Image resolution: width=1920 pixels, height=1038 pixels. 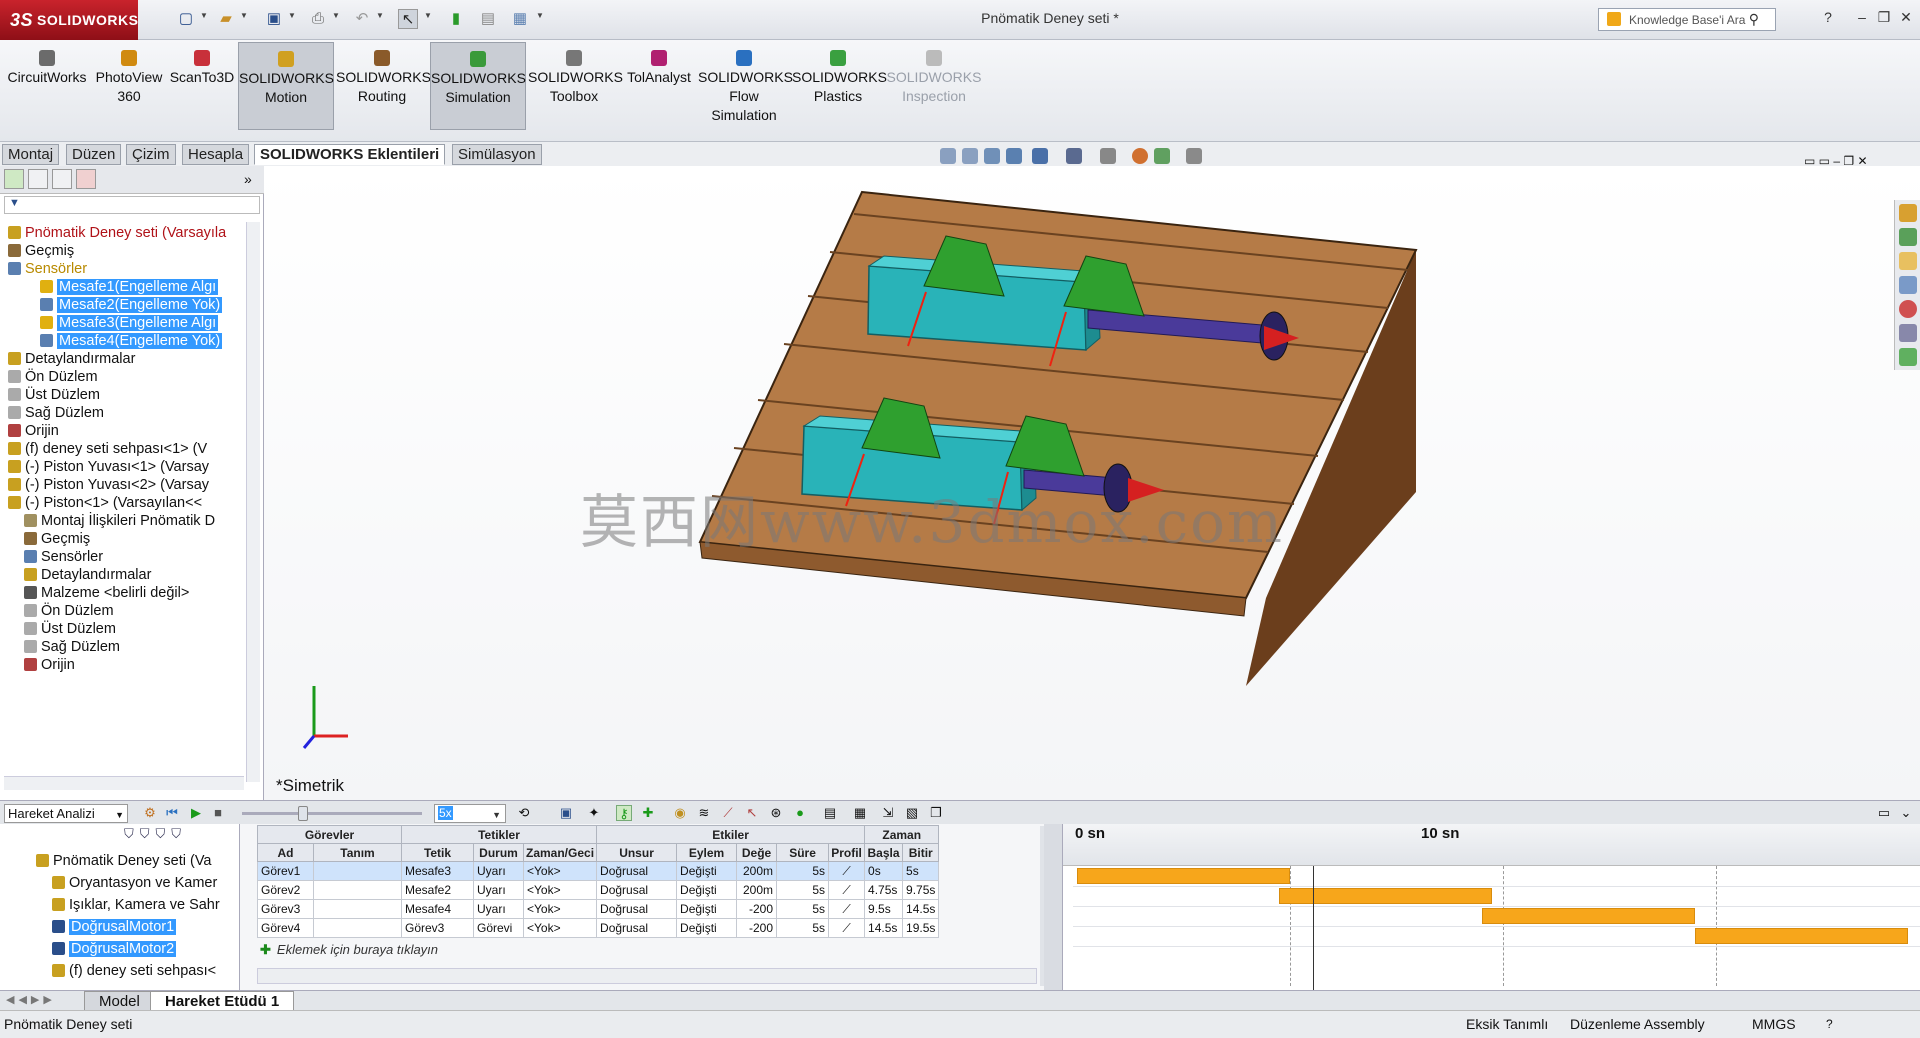 I want to click on cell-basla: 14.5s, so click(x=884, y=928).